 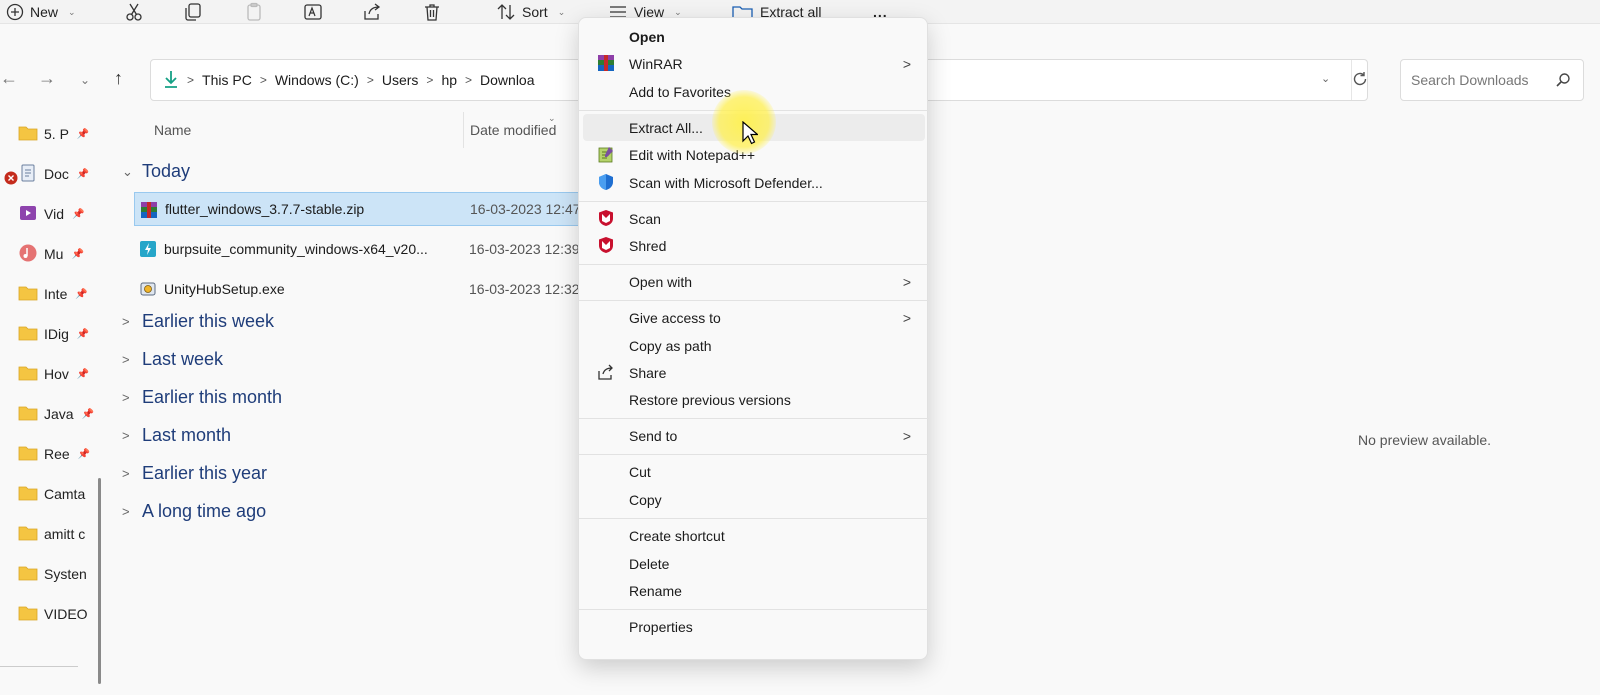 I want to click on sidebar-item-music: Mu 📌, so click(x=58, y=254).